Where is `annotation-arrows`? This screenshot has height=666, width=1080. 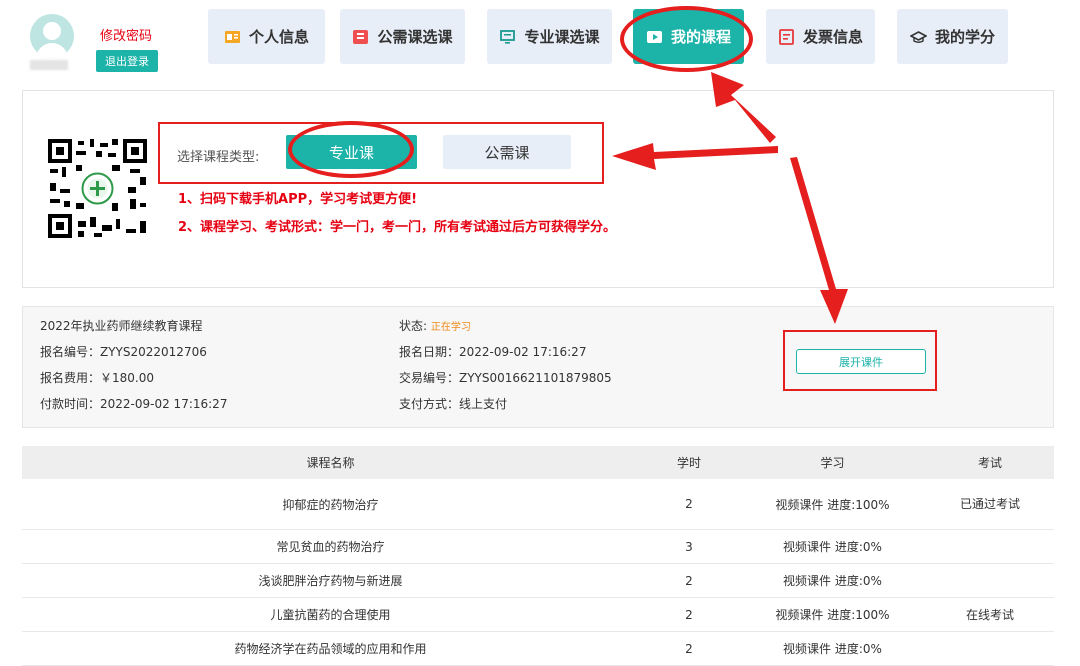
annotation-arrows is located at coordinates (730, 198).